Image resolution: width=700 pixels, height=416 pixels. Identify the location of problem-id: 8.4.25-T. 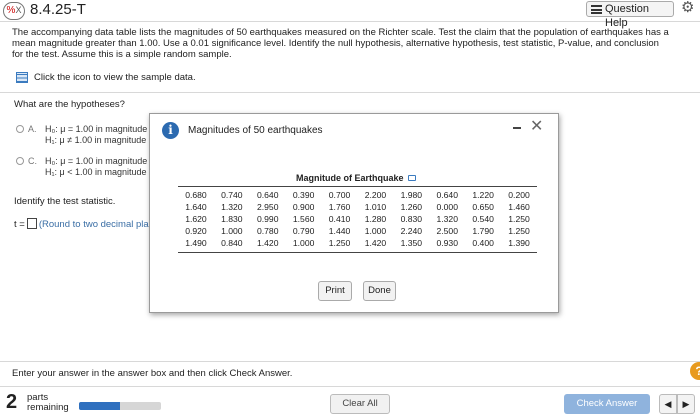
(58, 9).